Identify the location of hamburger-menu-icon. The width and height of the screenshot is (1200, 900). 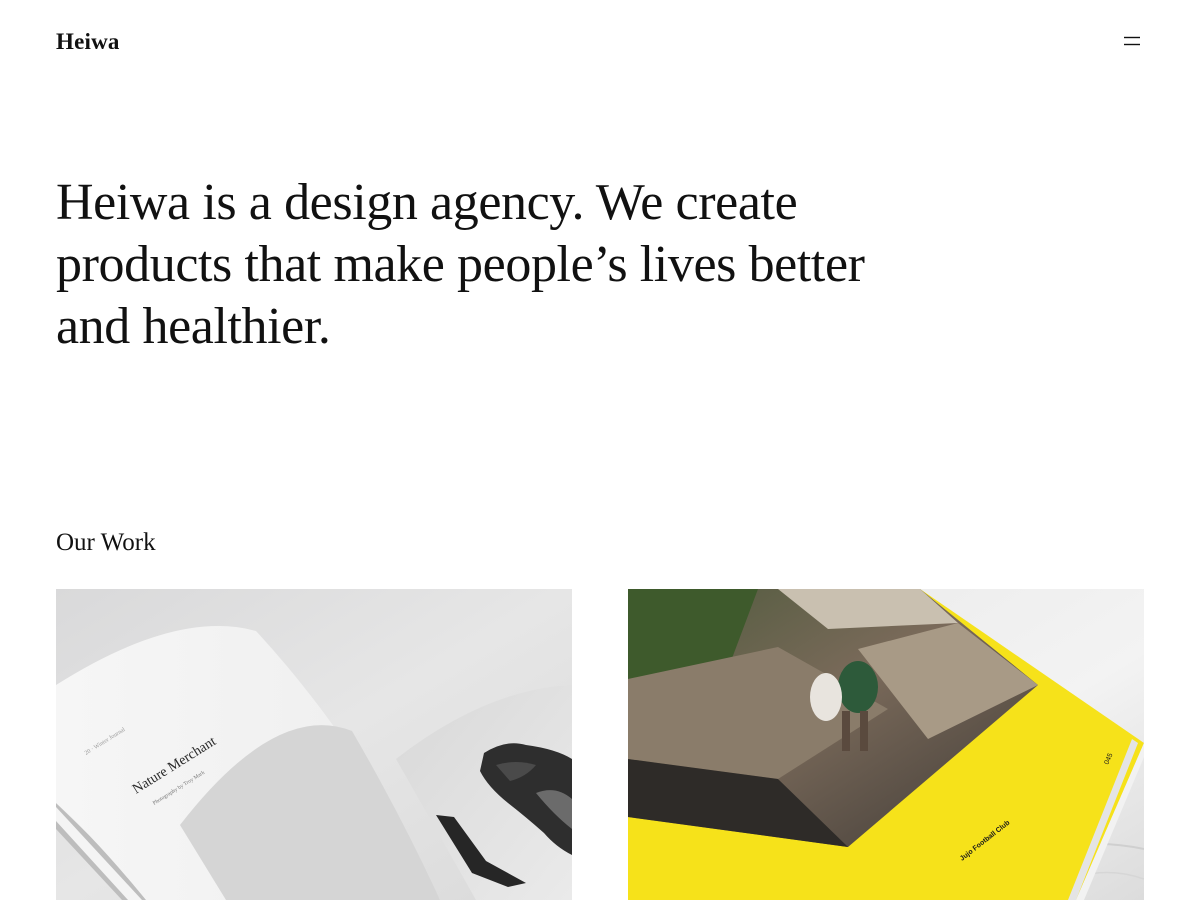
(1132, 41).